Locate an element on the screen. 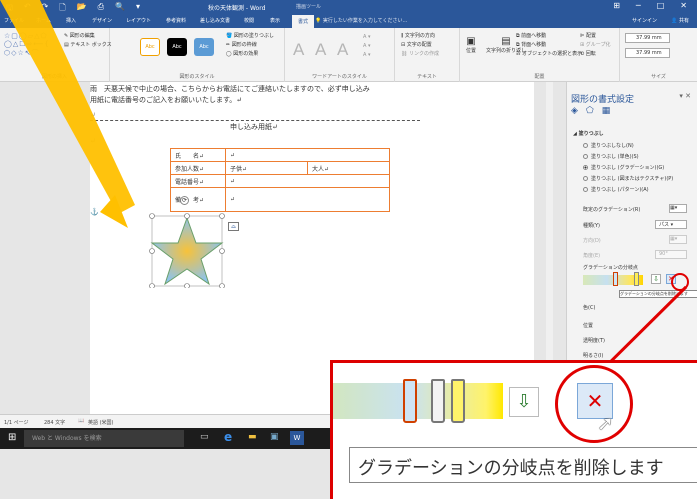  highlight-arrow is located at coordinates (67, 107).